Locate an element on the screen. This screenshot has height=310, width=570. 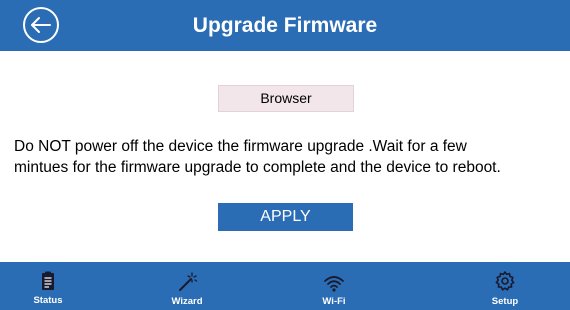
browser-button: Browser is located at coordinates (286, 98).